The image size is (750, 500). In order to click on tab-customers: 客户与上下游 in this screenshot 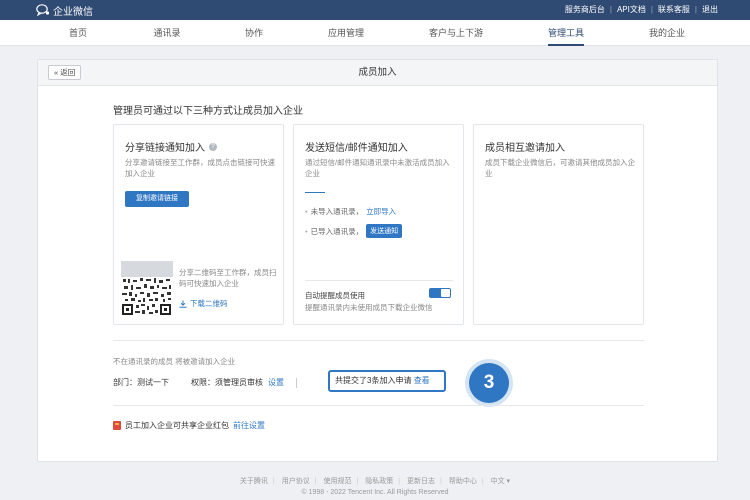, I will do `click(456, 33)`.